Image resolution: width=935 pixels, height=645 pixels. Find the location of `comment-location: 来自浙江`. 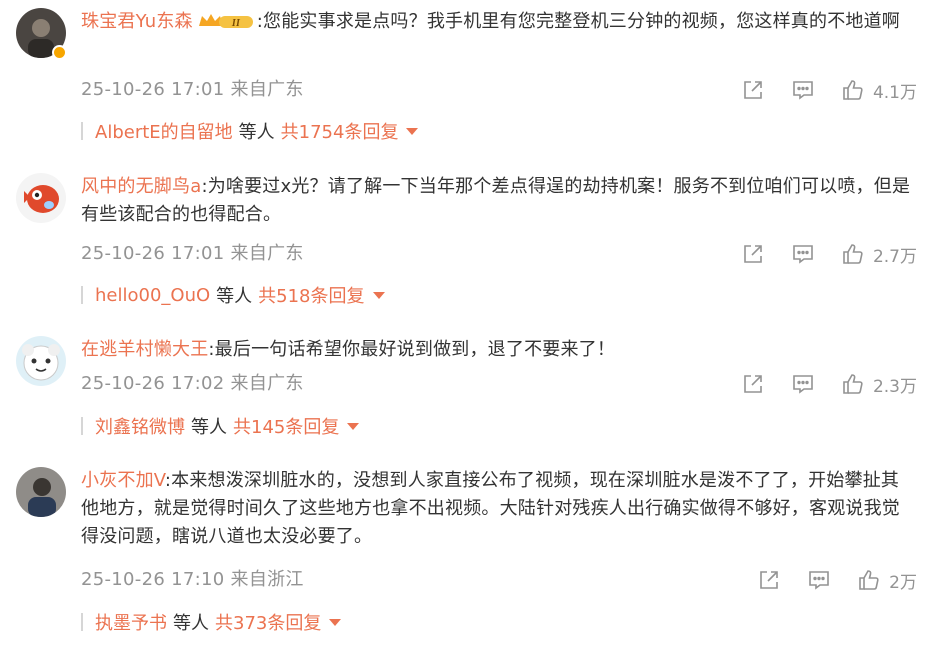

comment-location: 来自浙江 is located at coordinates (267, 579).